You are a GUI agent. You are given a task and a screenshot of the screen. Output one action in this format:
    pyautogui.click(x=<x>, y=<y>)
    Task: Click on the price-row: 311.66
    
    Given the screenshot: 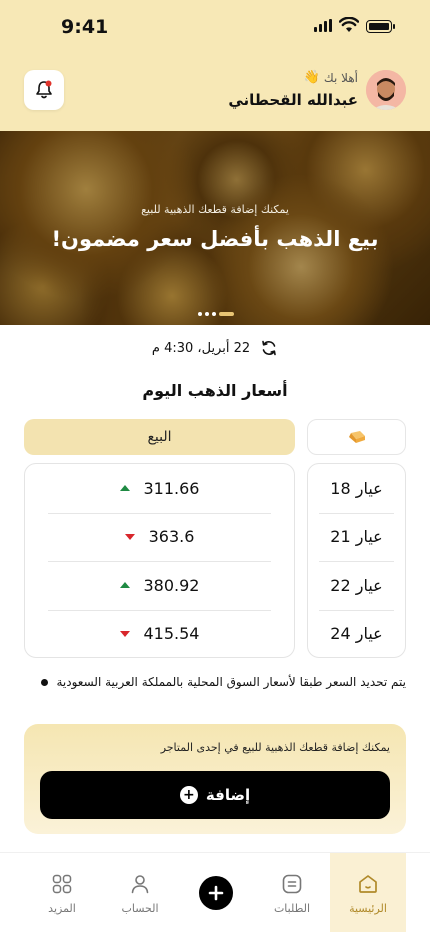 What is the action you would take?
    pyautogui.click(x=159, y=488)
    